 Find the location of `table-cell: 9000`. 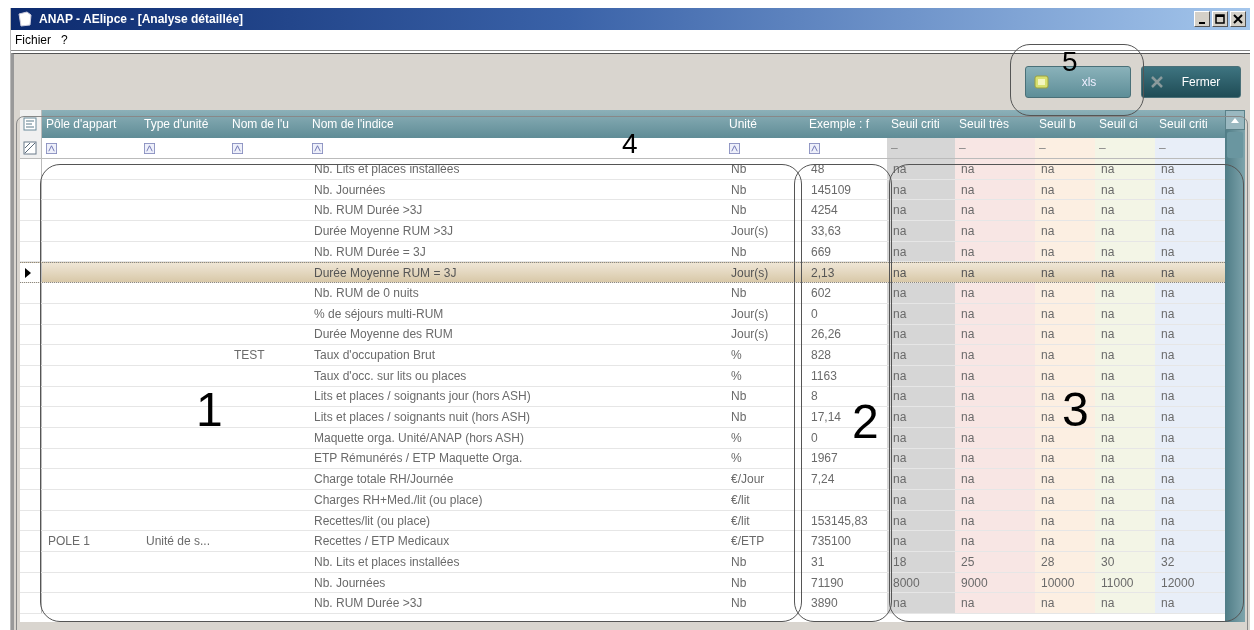

table-cell: 9000 is located at coordinates (974, 582).